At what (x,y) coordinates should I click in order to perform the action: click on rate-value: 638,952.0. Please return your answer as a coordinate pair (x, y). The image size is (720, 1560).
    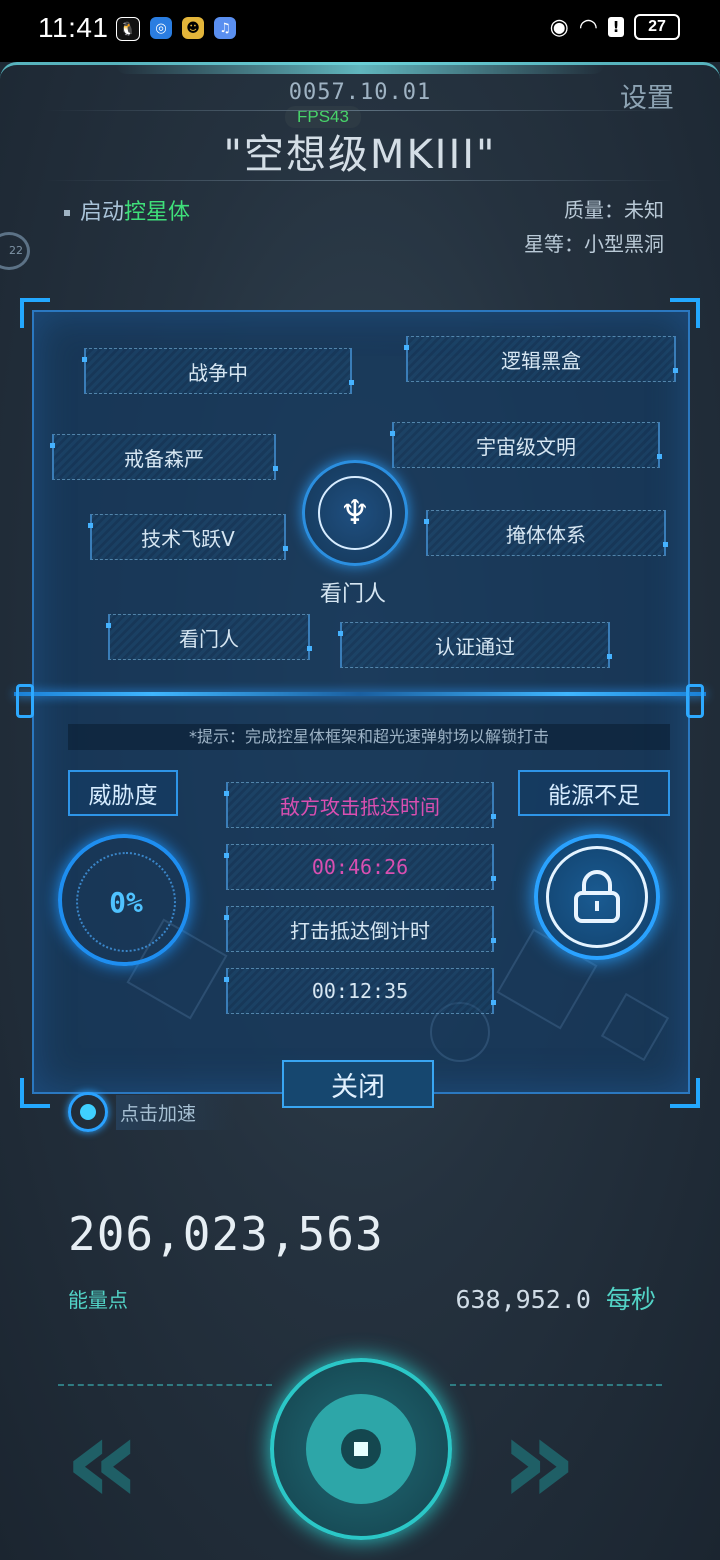
    Looking at the image, I should click on (523, 1299).